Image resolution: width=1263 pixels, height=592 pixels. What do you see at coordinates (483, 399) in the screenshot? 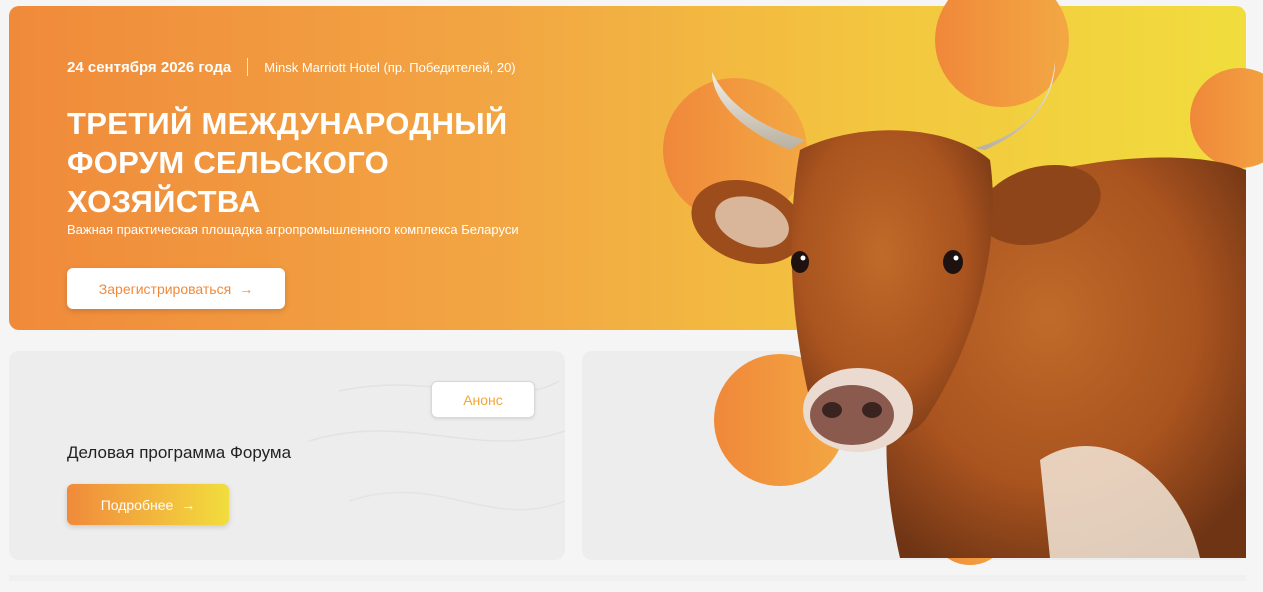
I see `announce-badge: Анонс` at bounding box center [483, 399].